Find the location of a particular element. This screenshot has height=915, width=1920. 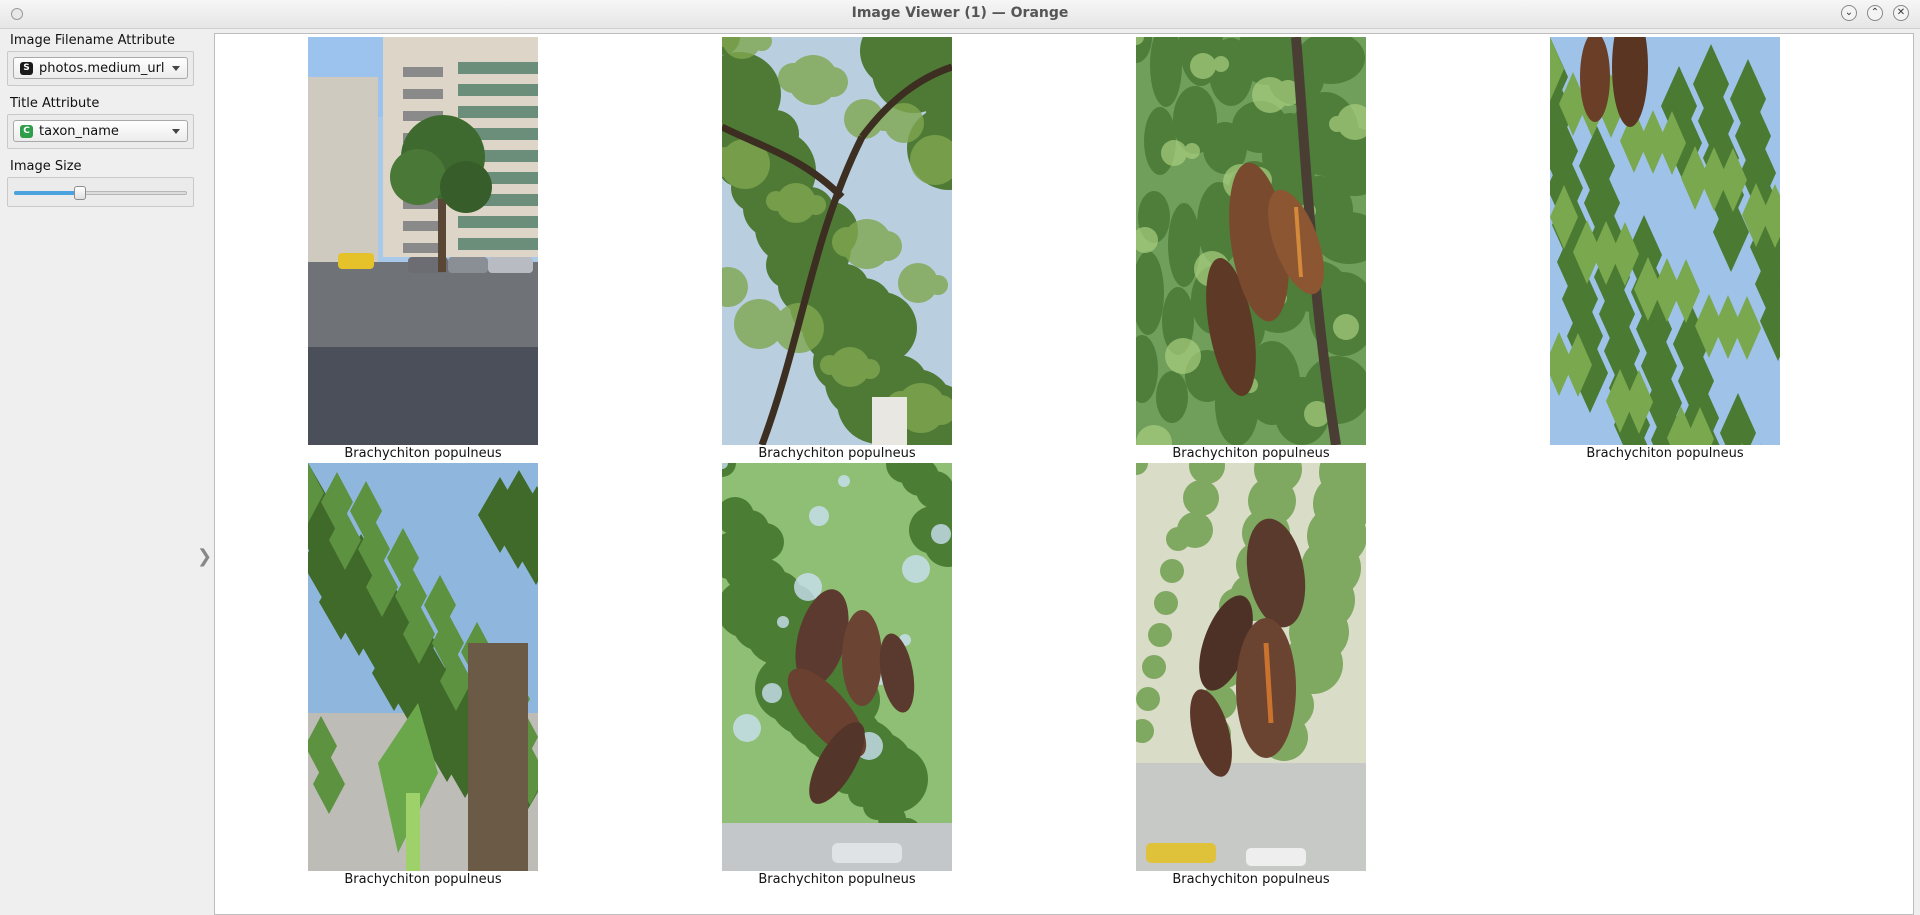

filename-attribute-label: Image Filename Attribute is located at coordinates (93, 40).